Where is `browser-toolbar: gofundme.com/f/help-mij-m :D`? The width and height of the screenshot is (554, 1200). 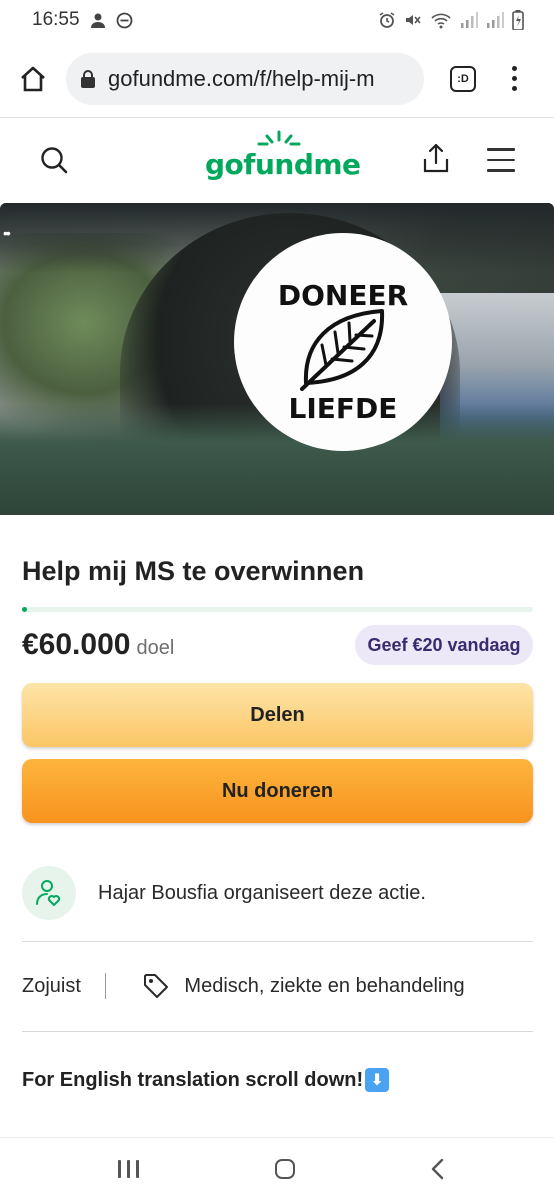
browser-toolbar: gofundme.com/f/help-mij-m :D is located at coordinates (277, 79).